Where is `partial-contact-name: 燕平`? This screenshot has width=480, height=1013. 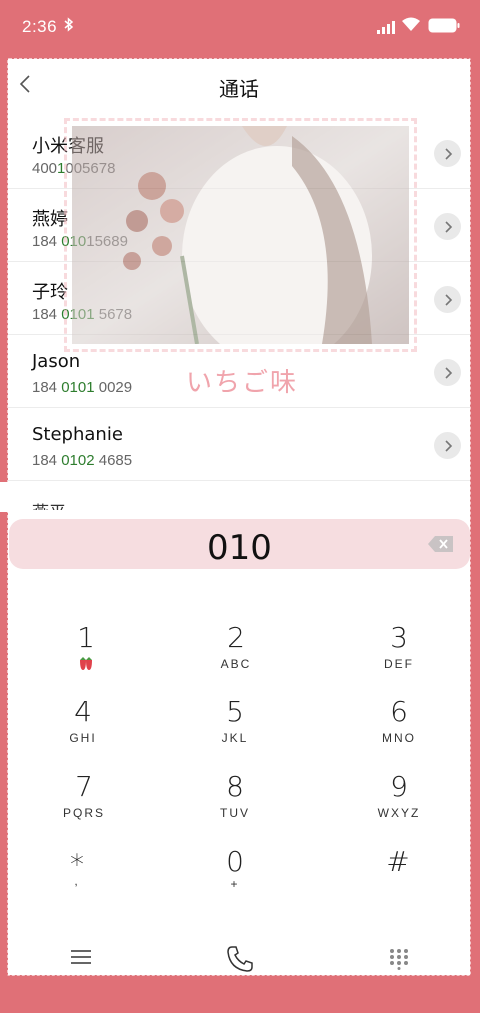 partial-contact-name: 燕平 is located at coordinates (49, 504).